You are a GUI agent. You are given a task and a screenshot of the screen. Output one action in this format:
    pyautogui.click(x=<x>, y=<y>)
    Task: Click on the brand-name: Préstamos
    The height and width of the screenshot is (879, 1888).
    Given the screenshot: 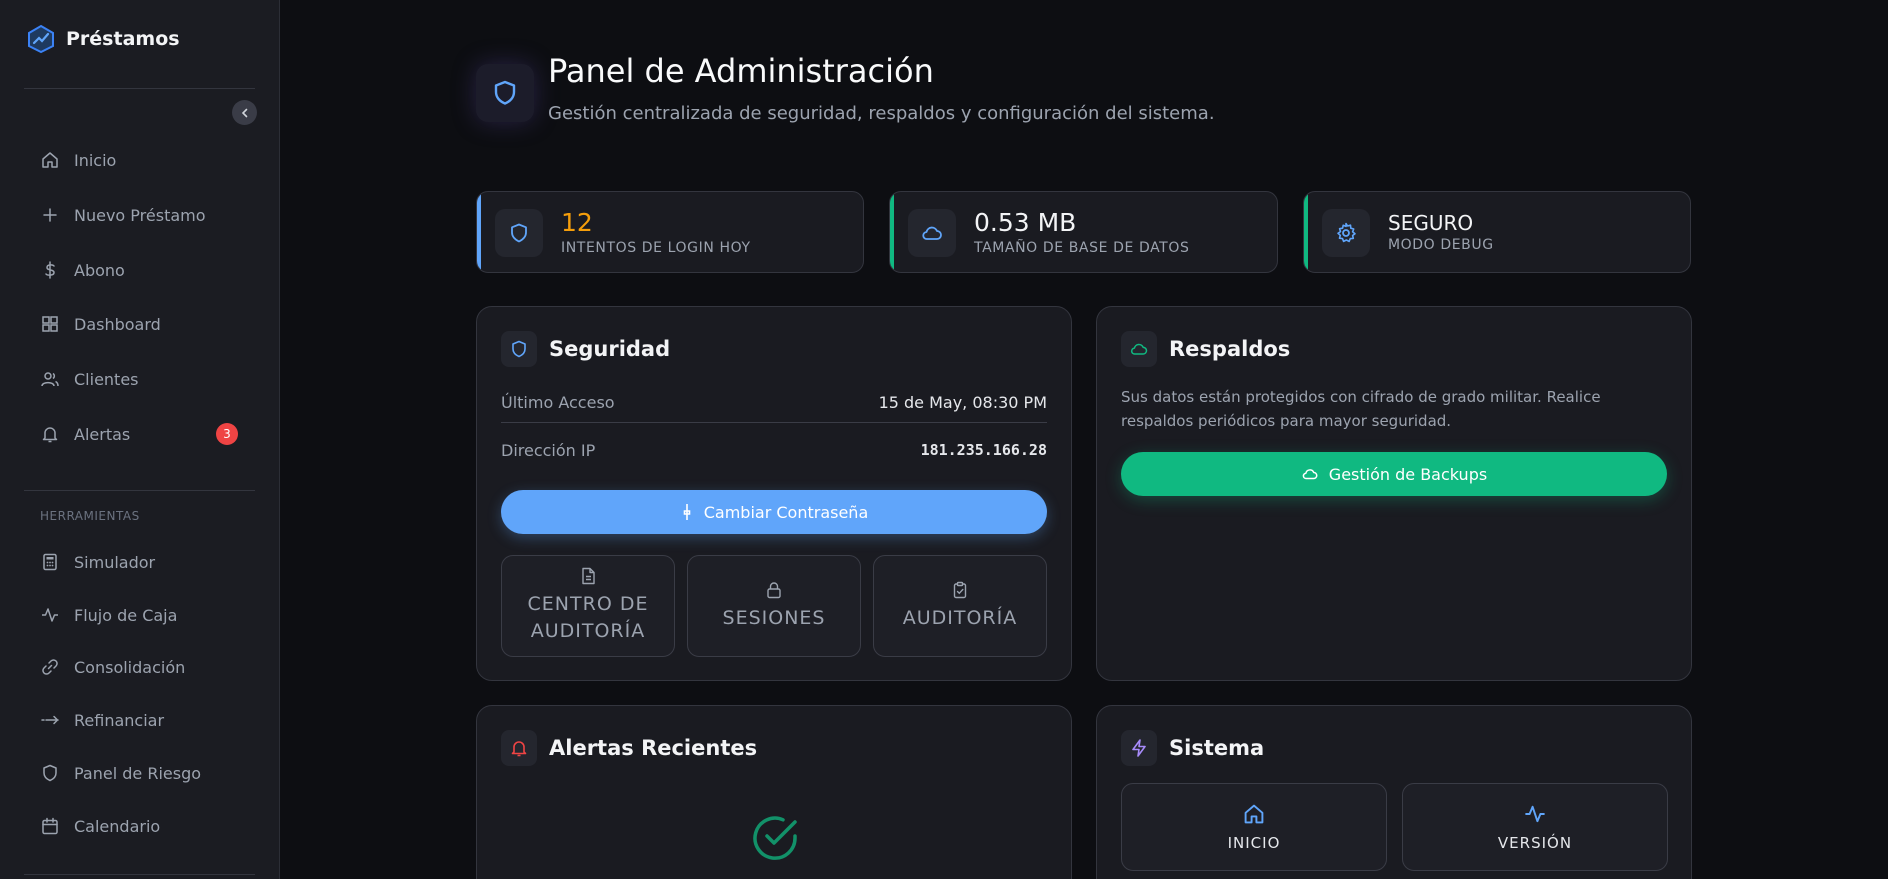 What is the action you would take?
    pyautogui.click(x=123, y=39)
    